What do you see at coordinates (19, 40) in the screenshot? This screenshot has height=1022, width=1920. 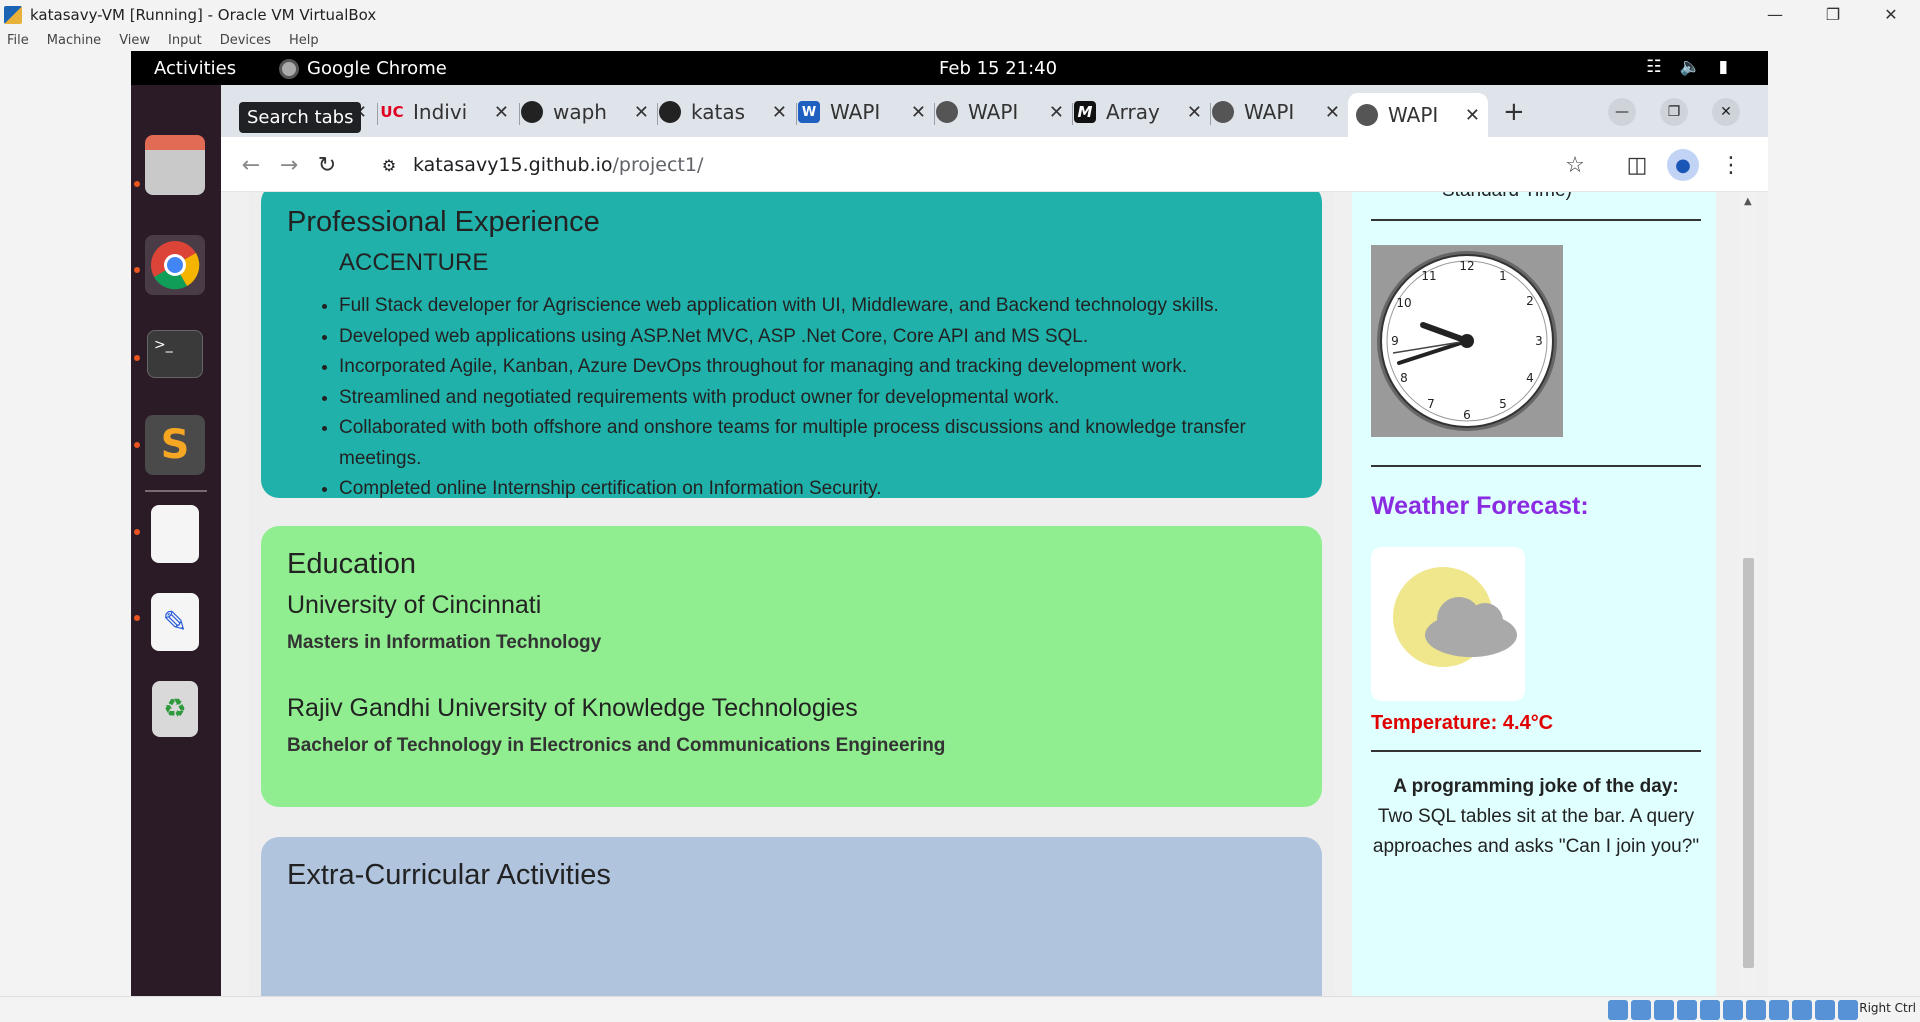 I see `menu-file: File` at bounding box center [19, 40].